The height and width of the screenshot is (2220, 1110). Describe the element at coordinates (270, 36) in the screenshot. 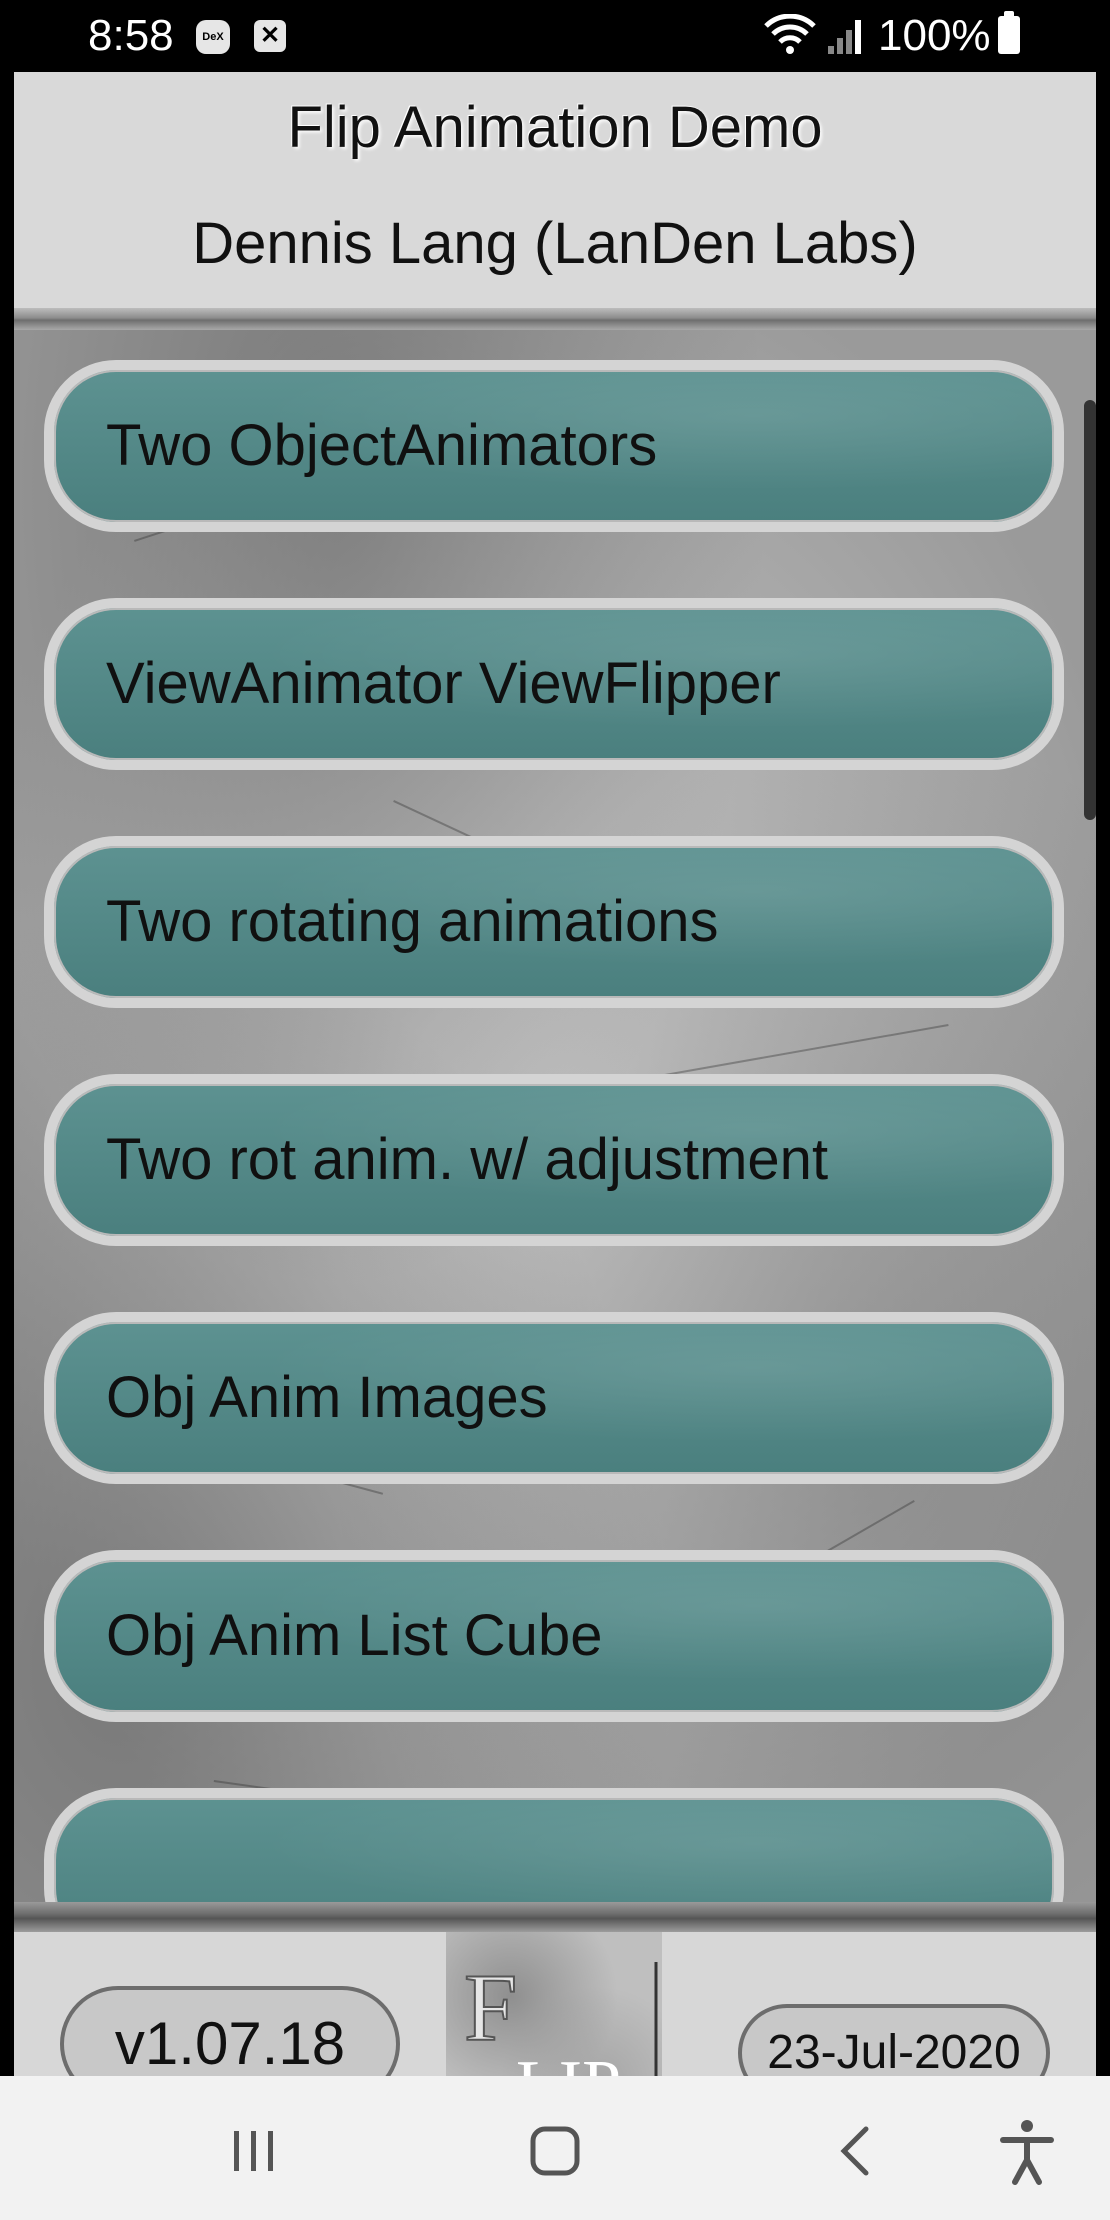

I see `close-notification-icon: ✕` at that location.